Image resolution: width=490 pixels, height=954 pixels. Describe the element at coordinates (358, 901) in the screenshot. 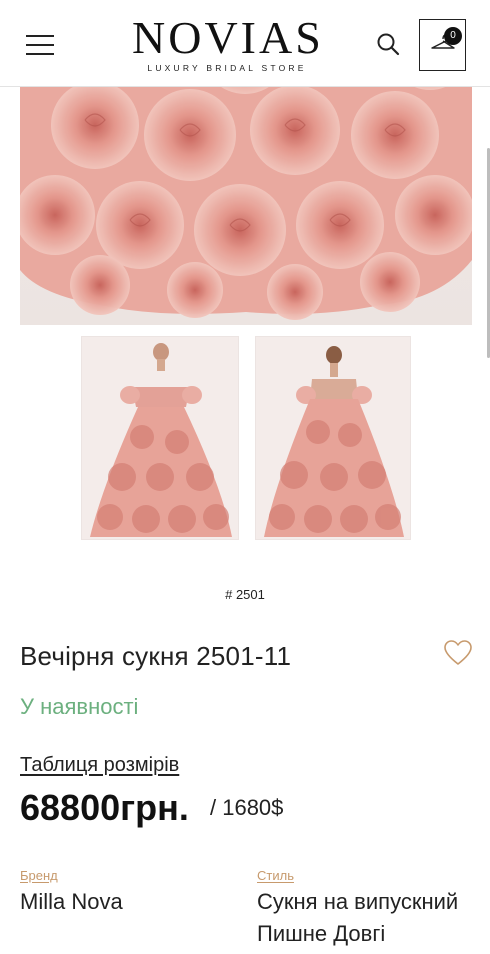

I see `style-value-prom: Сукня на випускний` at that location.